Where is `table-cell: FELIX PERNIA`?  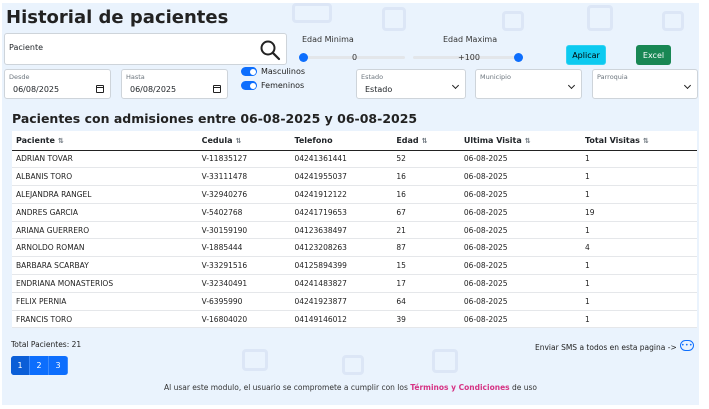 table-cell: FELIX PERNIA is located at coordinates (105, 301).